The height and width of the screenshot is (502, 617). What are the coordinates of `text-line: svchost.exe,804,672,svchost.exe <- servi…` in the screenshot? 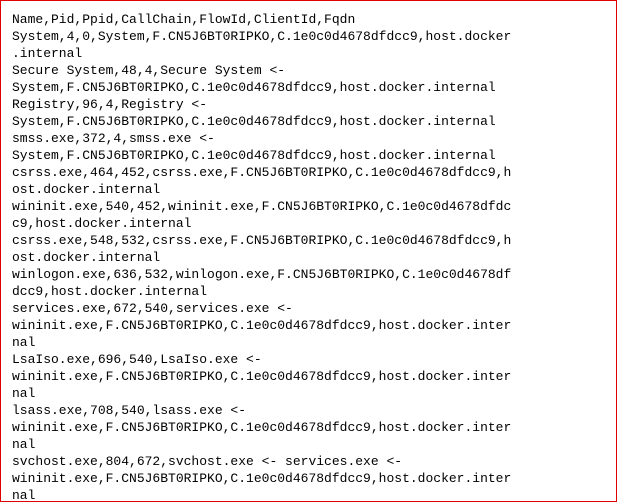 It's located at (207, 461).